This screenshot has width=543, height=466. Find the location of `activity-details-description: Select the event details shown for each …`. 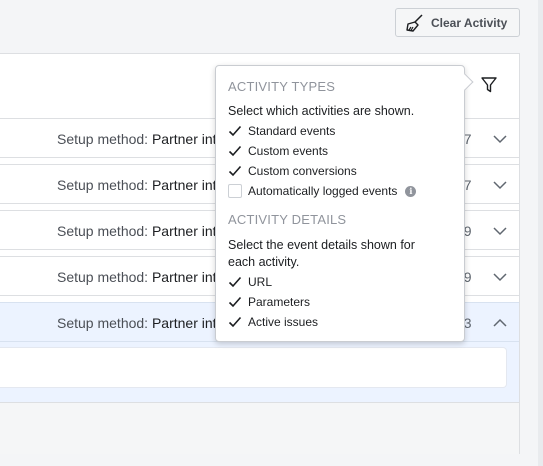

activity-details-description: Select the event details shown for each … is located at coordinates (321, 253).